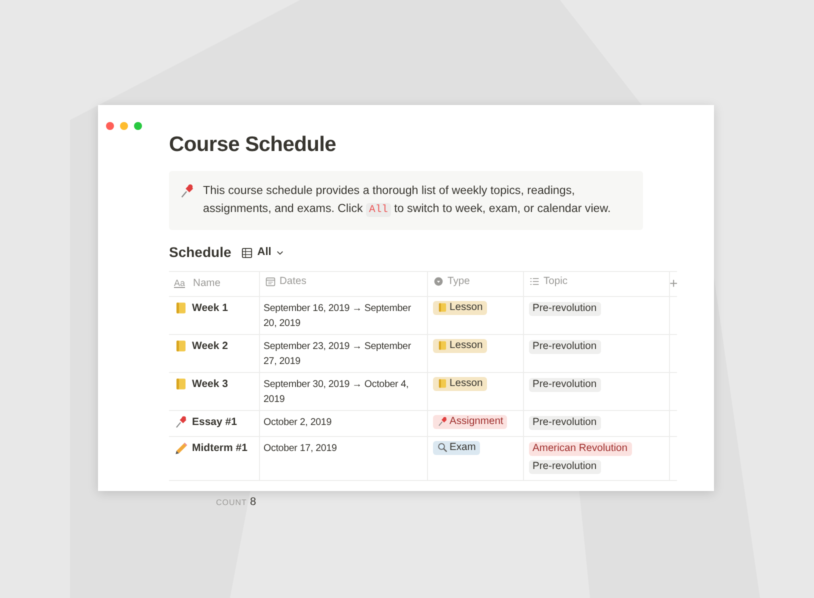  What do you see at coordinates (534, 282) in the screenshot?
I see `list-icon` at bounding box center [534, 282].